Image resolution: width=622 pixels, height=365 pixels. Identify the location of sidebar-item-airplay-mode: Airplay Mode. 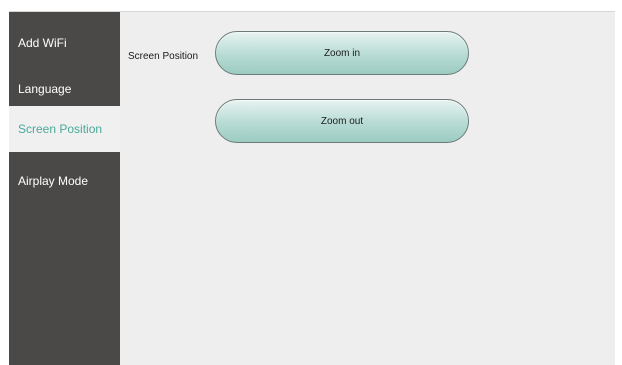
(64, 181).